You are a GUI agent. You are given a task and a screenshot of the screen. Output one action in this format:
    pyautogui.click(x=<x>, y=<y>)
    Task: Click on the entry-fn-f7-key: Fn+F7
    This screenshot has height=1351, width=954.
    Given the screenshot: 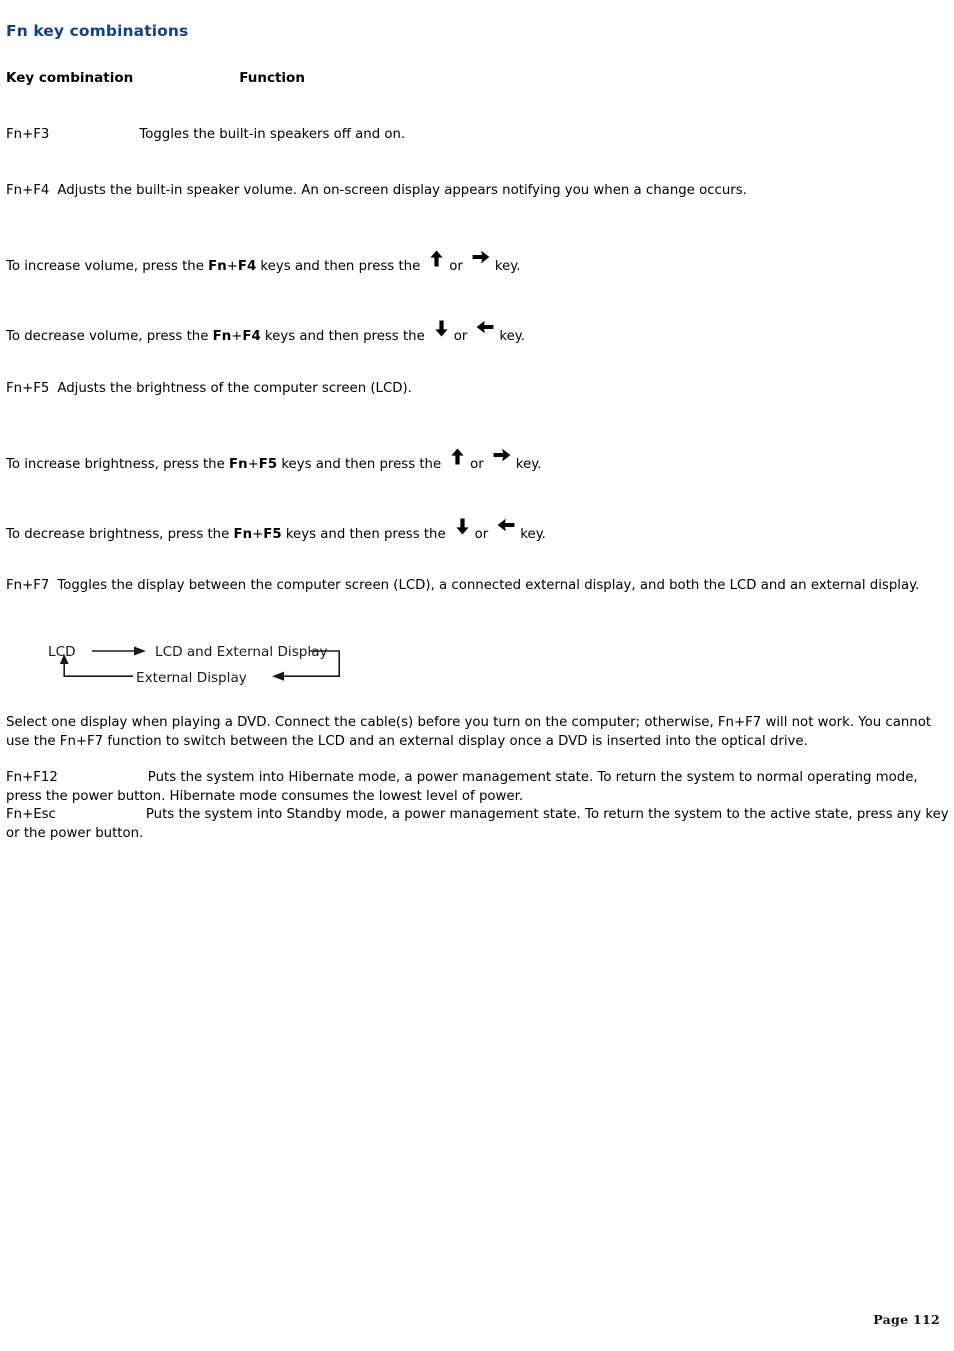 What is the action you would take?
    pyautogui.click(x=28, y=585)
    